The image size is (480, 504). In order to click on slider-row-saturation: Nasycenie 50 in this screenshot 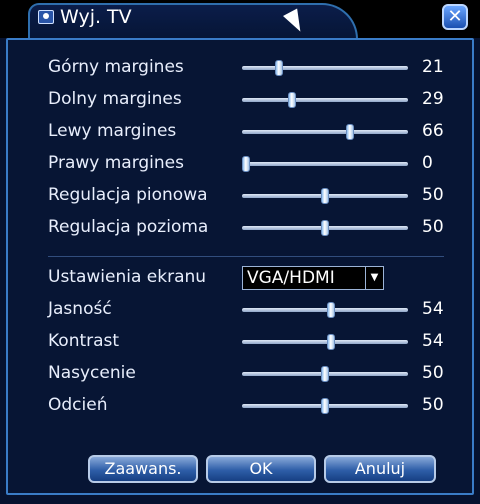, I will do `click(248, 374)`.